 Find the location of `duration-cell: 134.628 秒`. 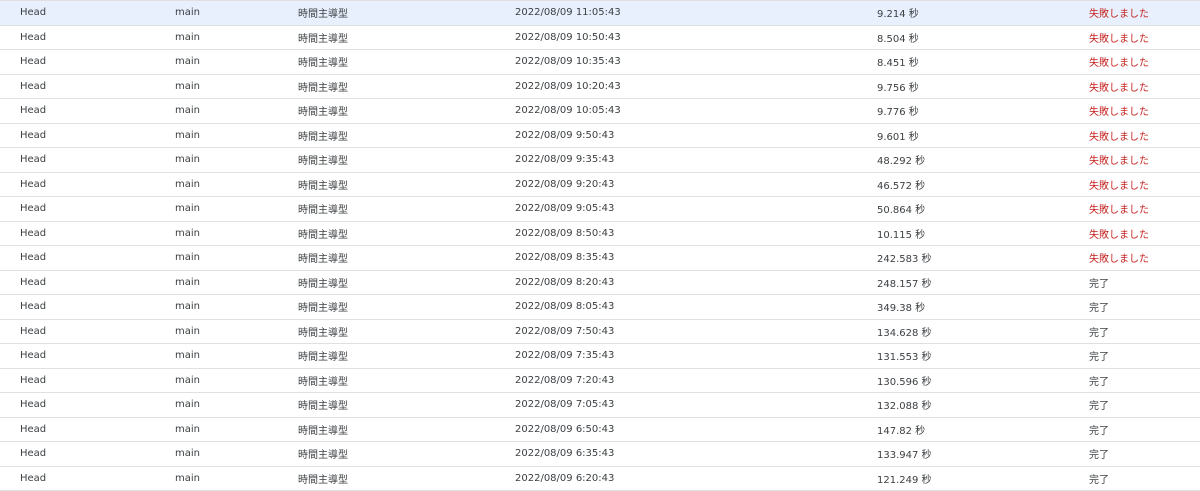

duration-cell: 134.628 秒 is located at coordinates (983, 331).